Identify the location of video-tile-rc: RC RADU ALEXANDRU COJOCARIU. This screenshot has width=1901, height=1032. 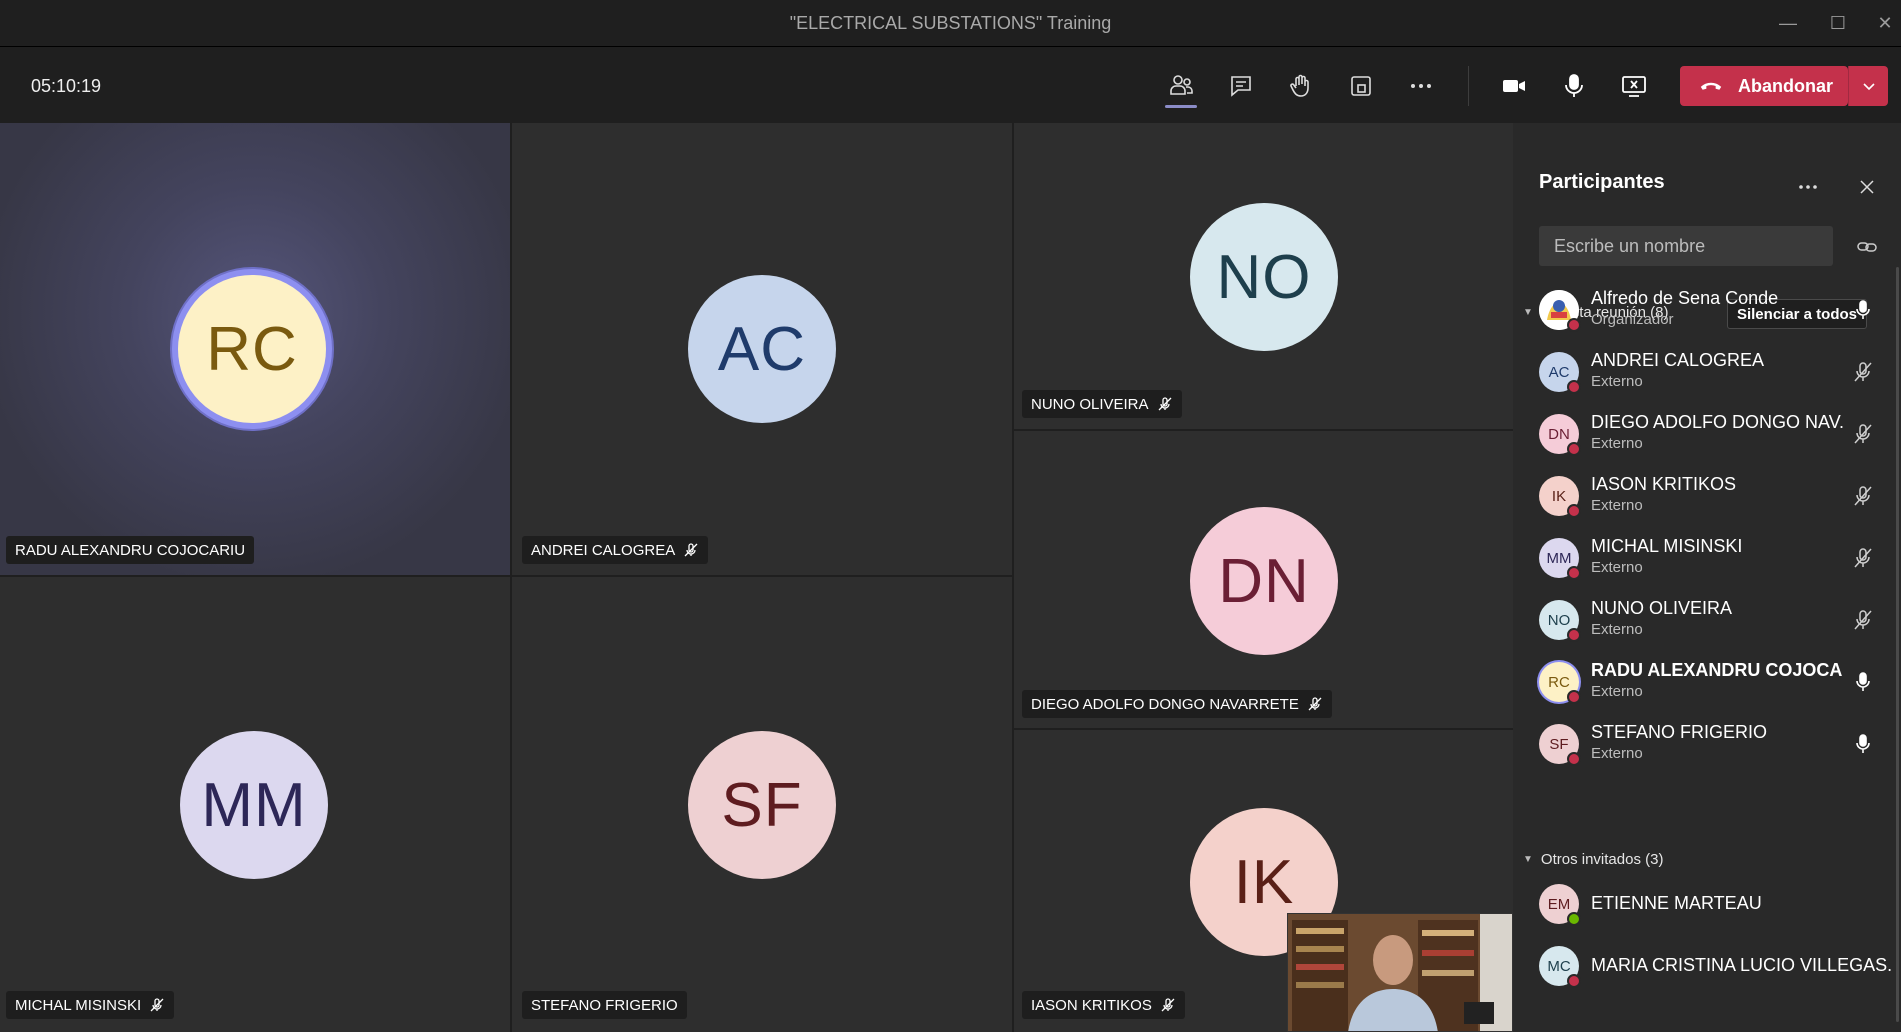
(255, 349).